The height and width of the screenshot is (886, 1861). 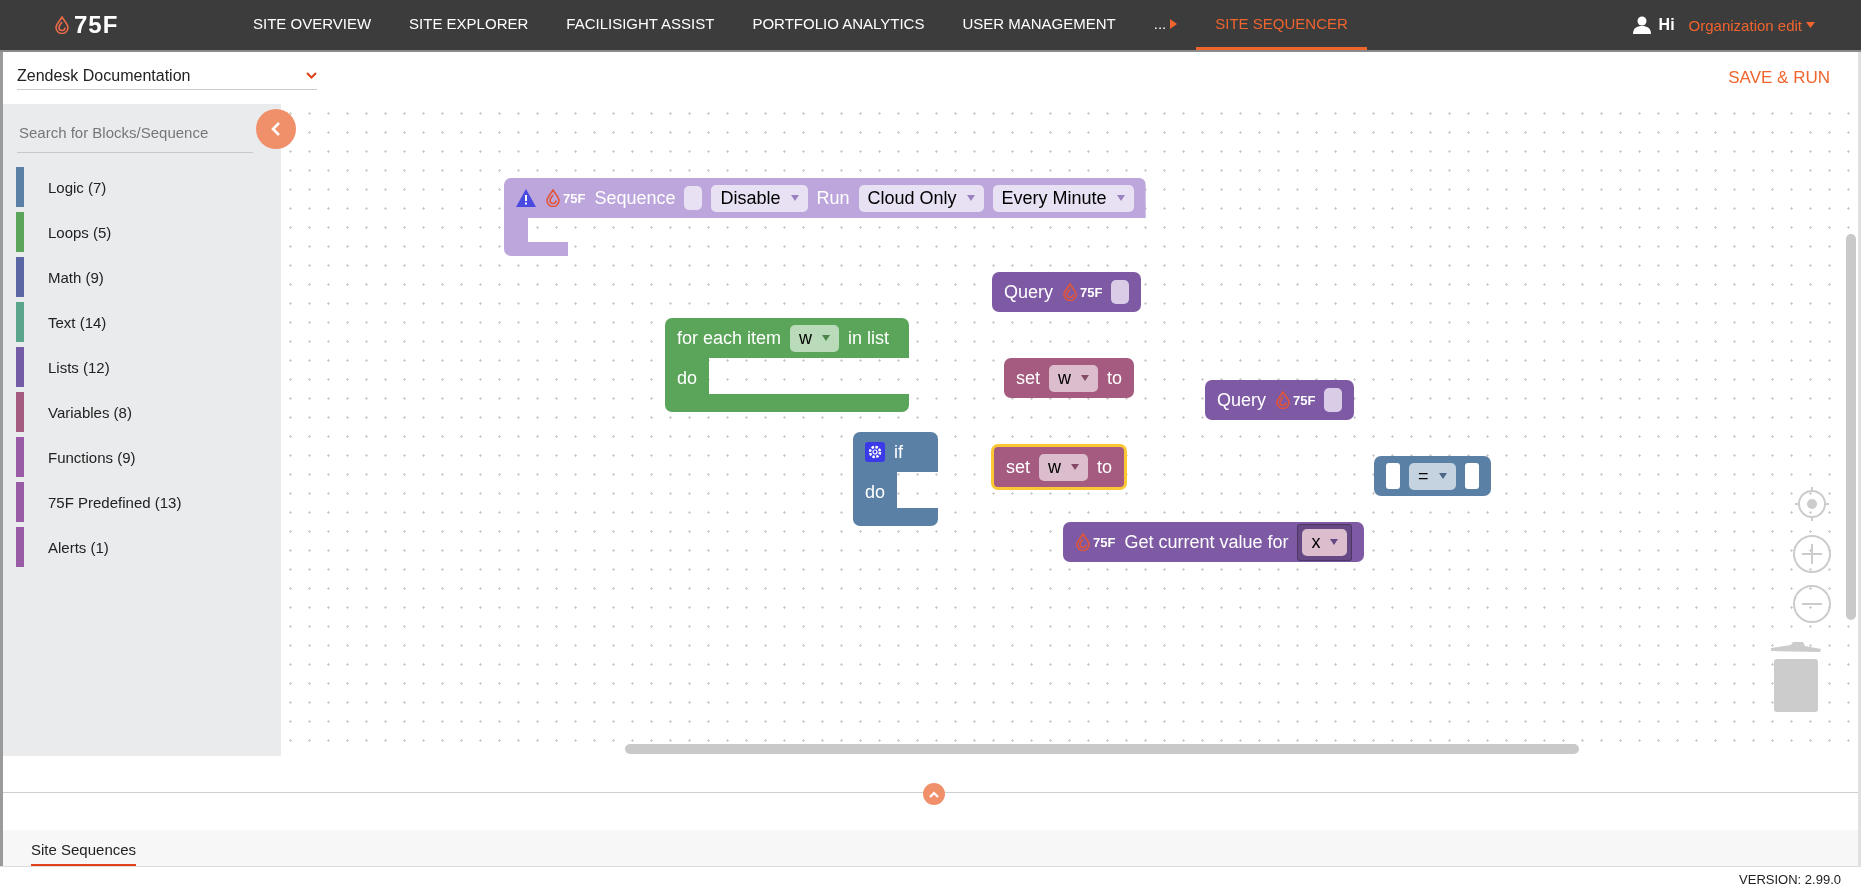 What do you see at coordinates (1790, 878) in the screenshot?
I see `version-text: VERSION: 2.99.0` at bounding box center [1790, 878].